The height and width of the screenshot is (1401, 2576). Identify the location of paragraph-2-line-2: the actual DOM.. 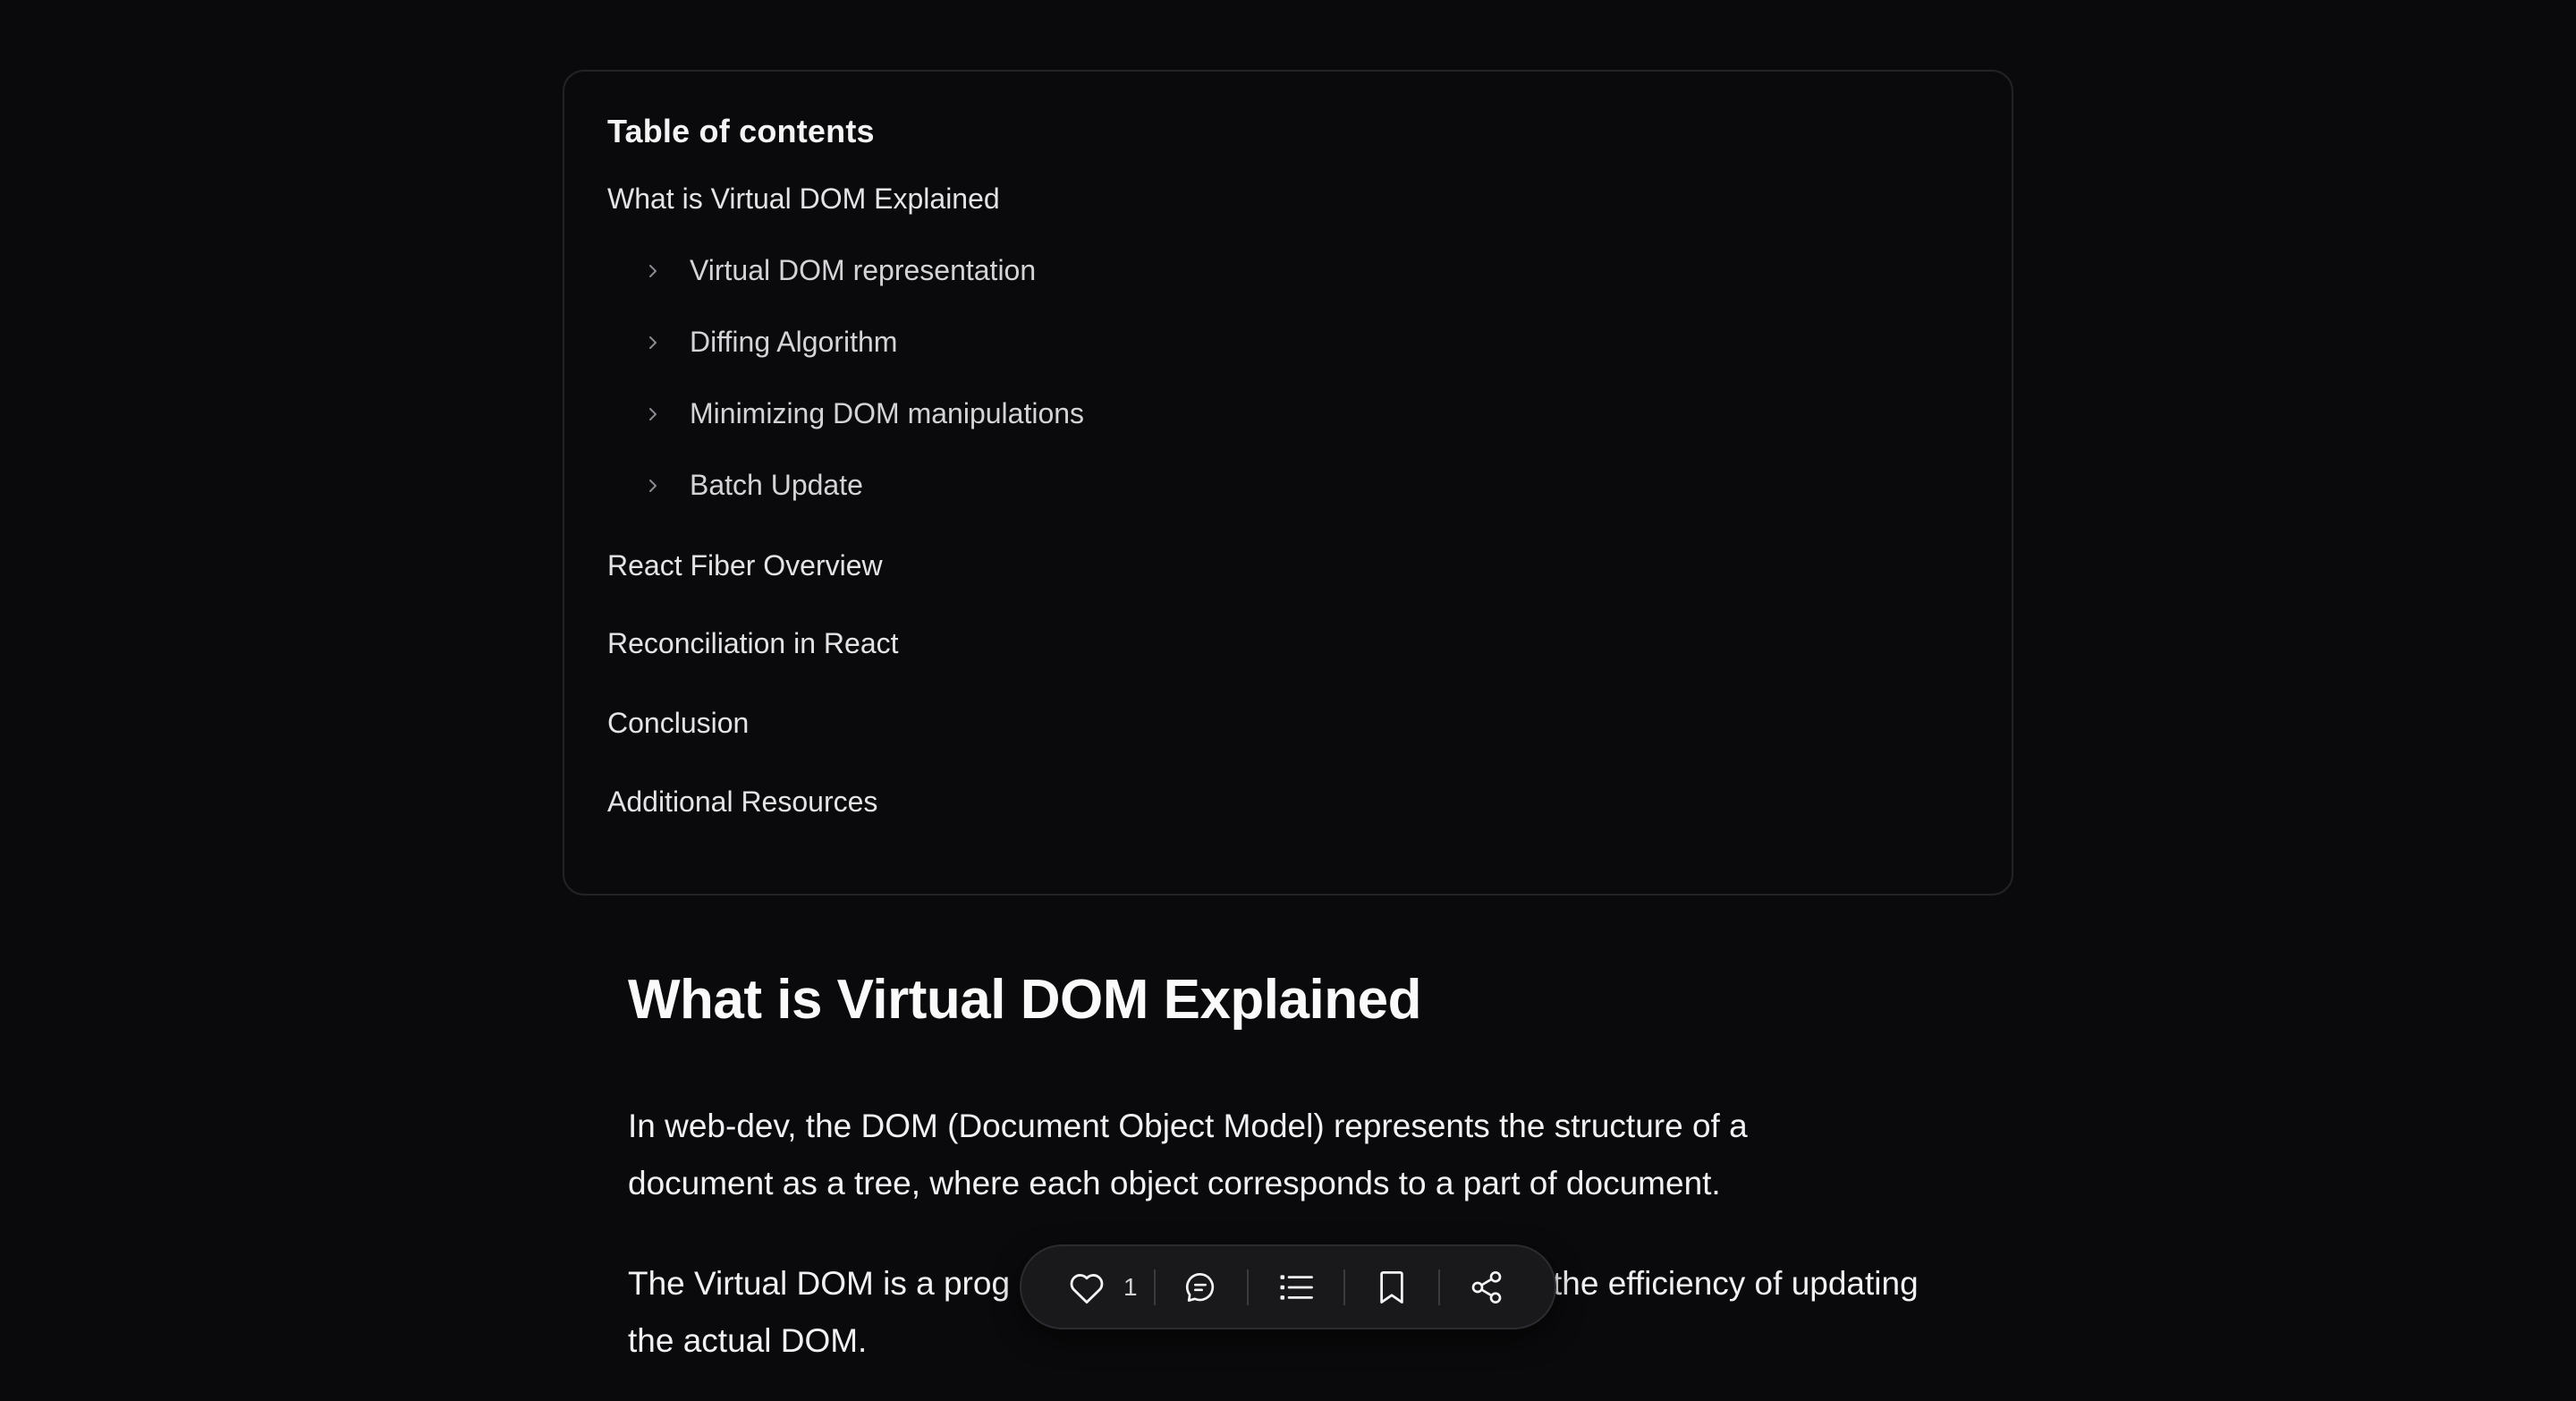
(748, 1340).